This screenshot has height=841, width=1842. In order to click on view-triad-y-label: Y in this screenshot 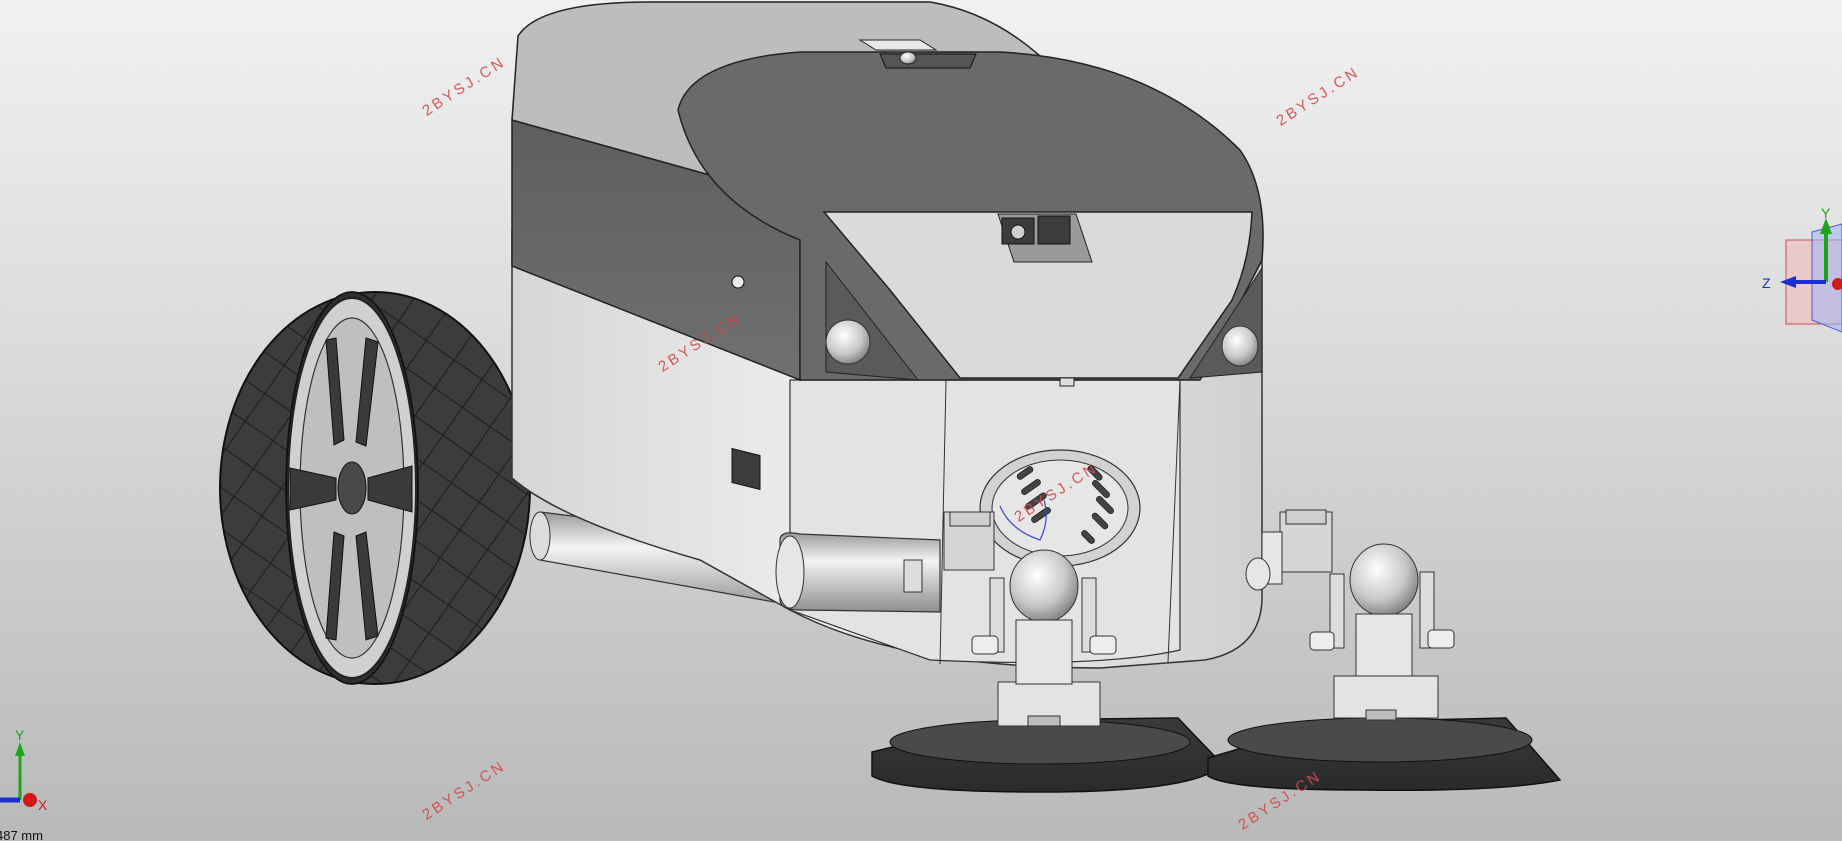, I will do `click(1826, 213)`.